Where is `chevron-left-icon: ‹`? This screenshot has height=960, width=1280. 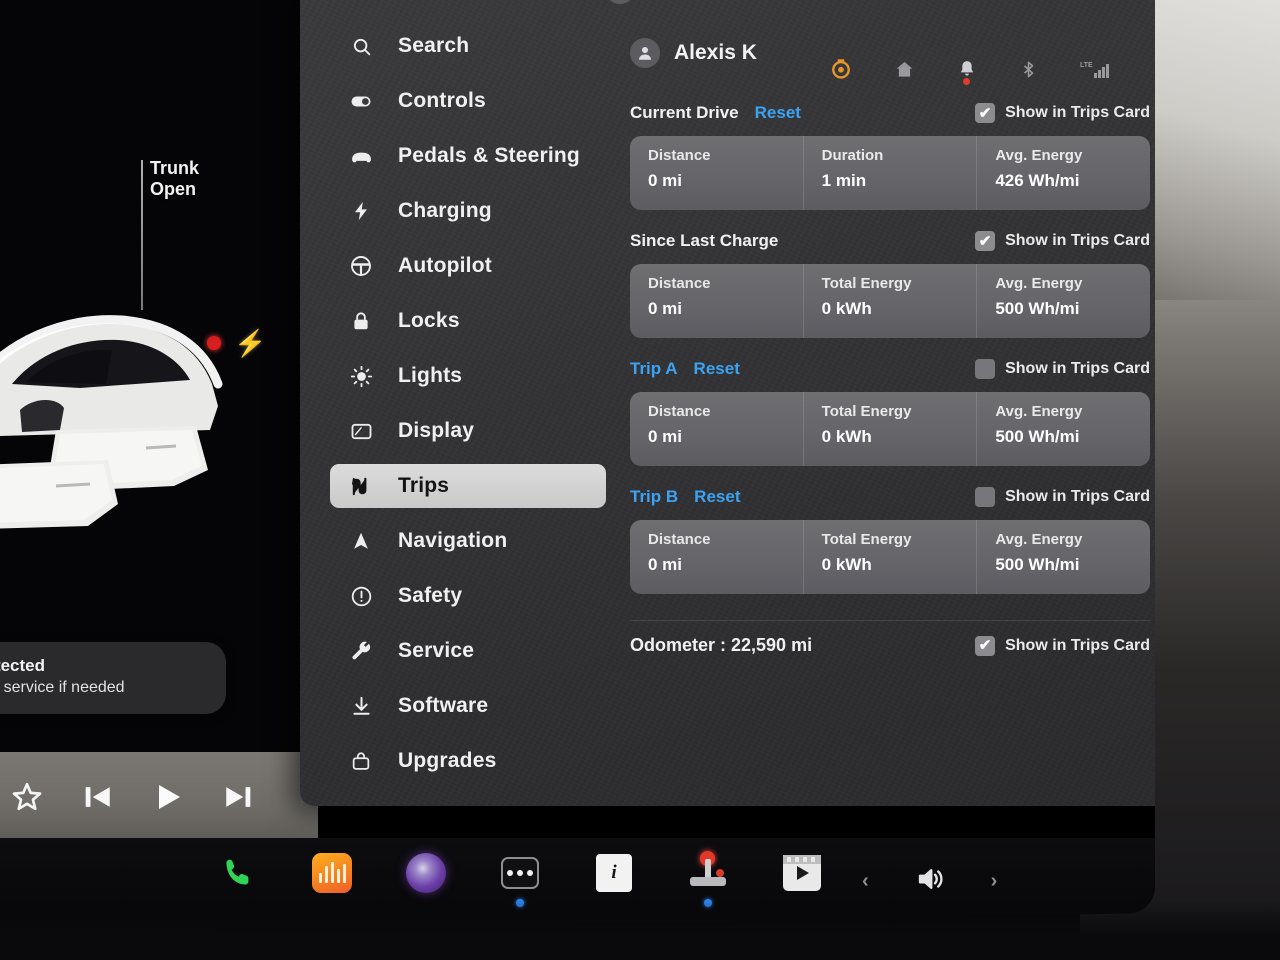
chevron-left-icon: ‹ is located at coordinates (865, 881).